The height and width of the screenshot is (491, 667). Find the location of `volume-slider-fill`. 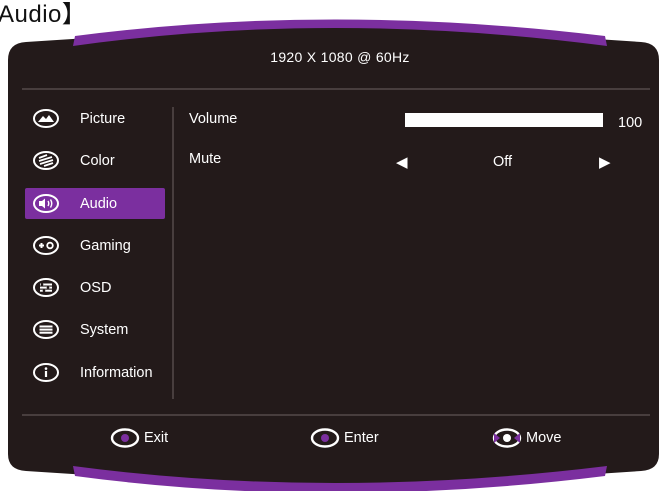

volume-slider-fill is located at coordinates (504, 120).